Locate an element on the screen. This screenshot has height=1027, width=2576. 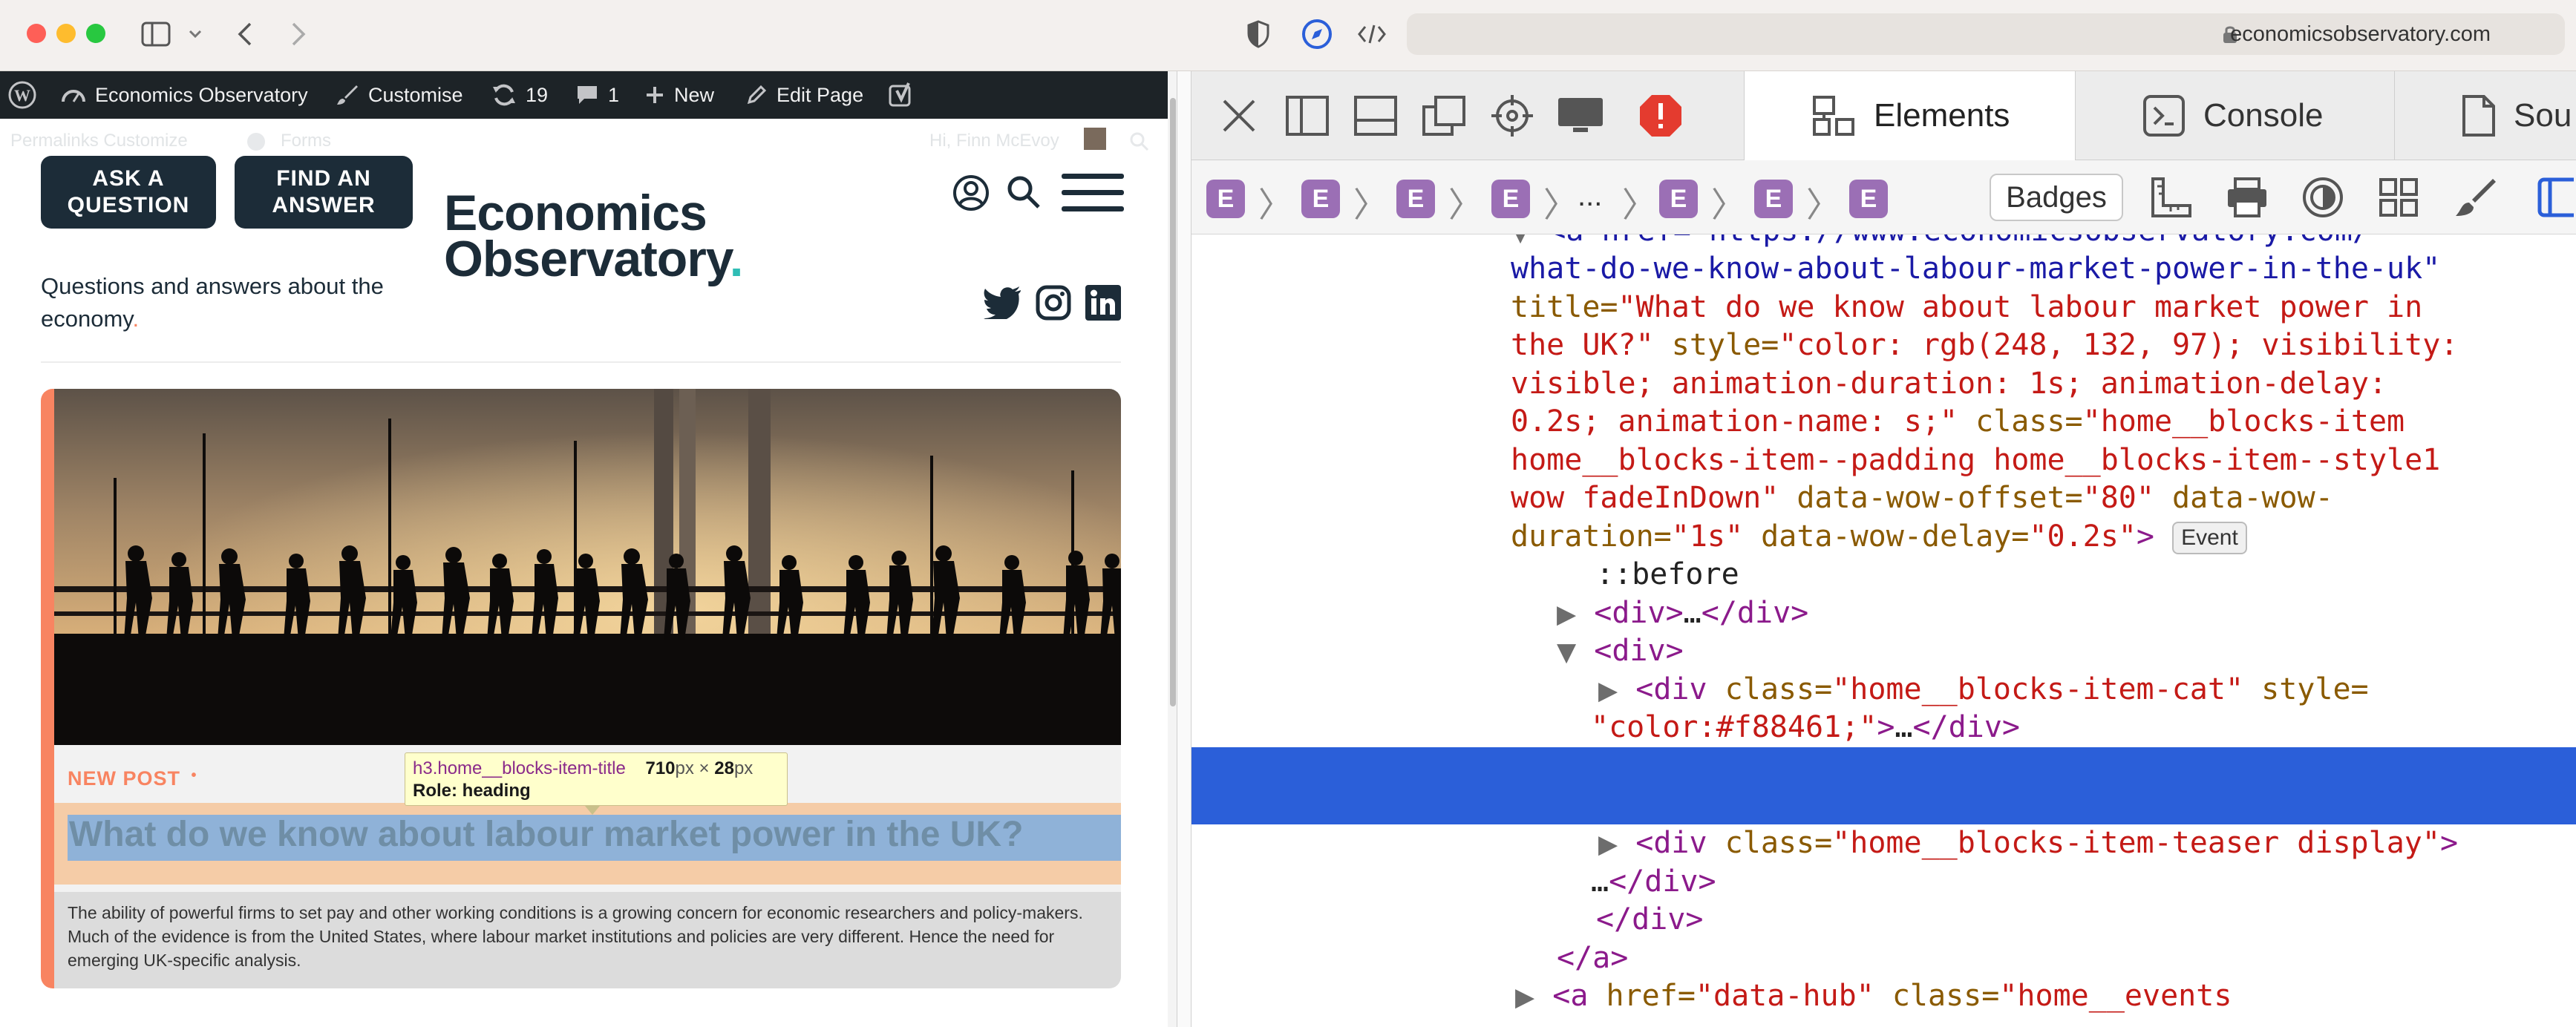
dom-line: </div> is located at coordinates (1650, 920).